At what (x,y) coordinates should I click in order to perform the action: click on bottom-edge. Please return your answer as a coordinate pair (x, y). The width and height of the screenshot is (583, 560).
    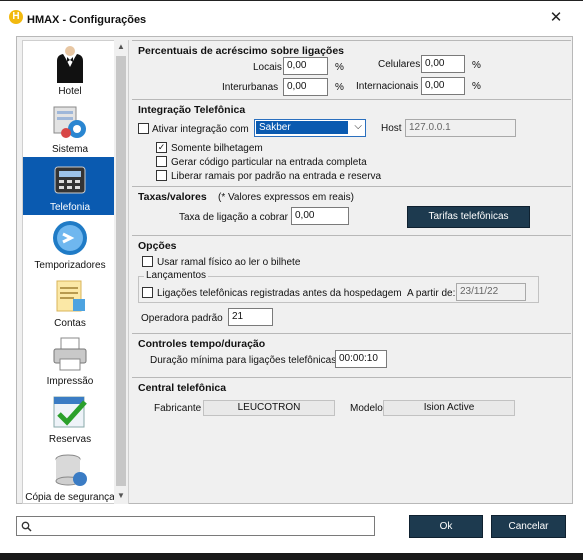
    Looking at the image, I should click on (291, 556).